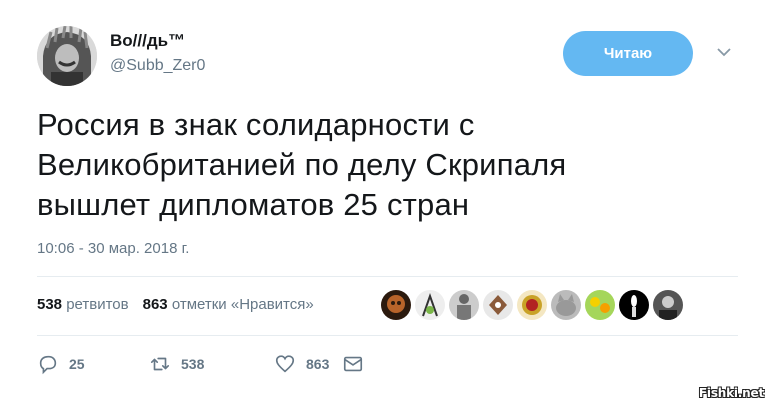  I want to click on likers-avatars, so click(532, 305).